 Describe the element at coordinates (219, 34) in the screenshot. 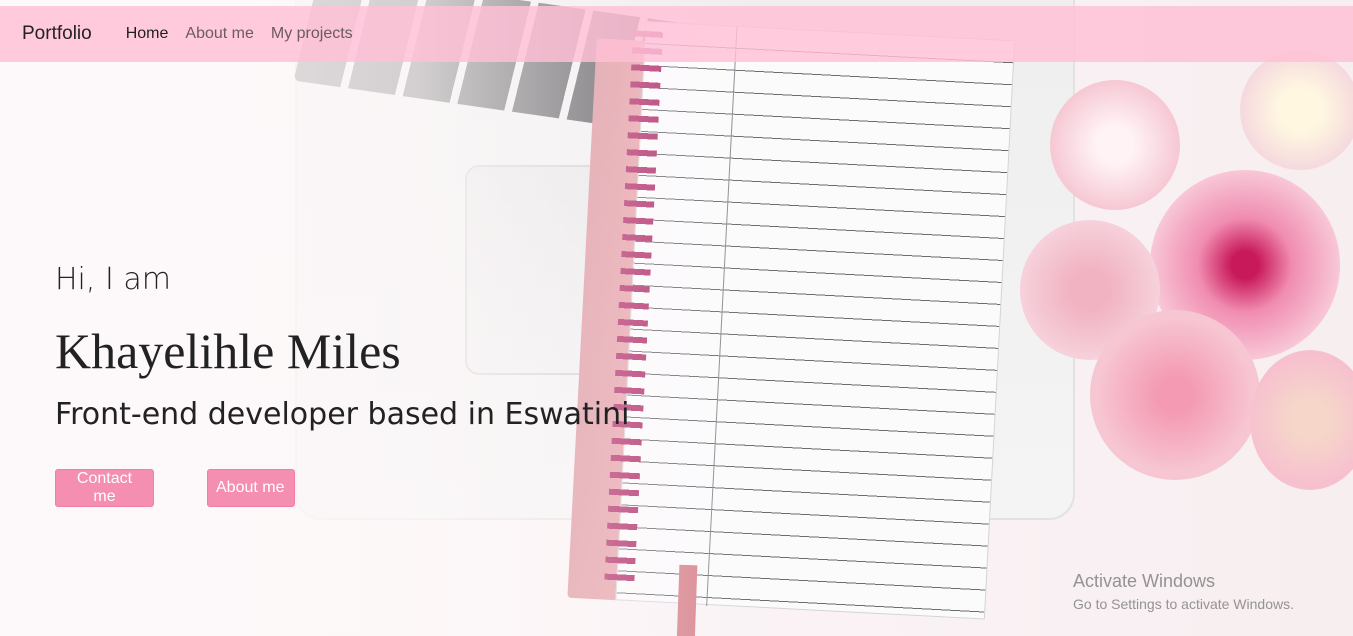

I see `nav-link-about-me: About me` at that location.